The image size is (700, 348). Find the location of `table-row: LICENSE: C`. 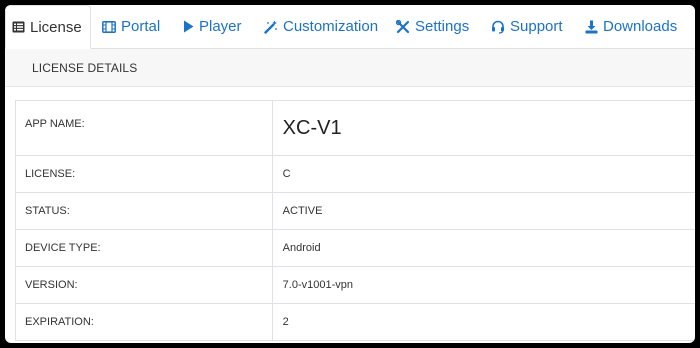

table-row: LICENSE: C is located at coordinates (355, 174).